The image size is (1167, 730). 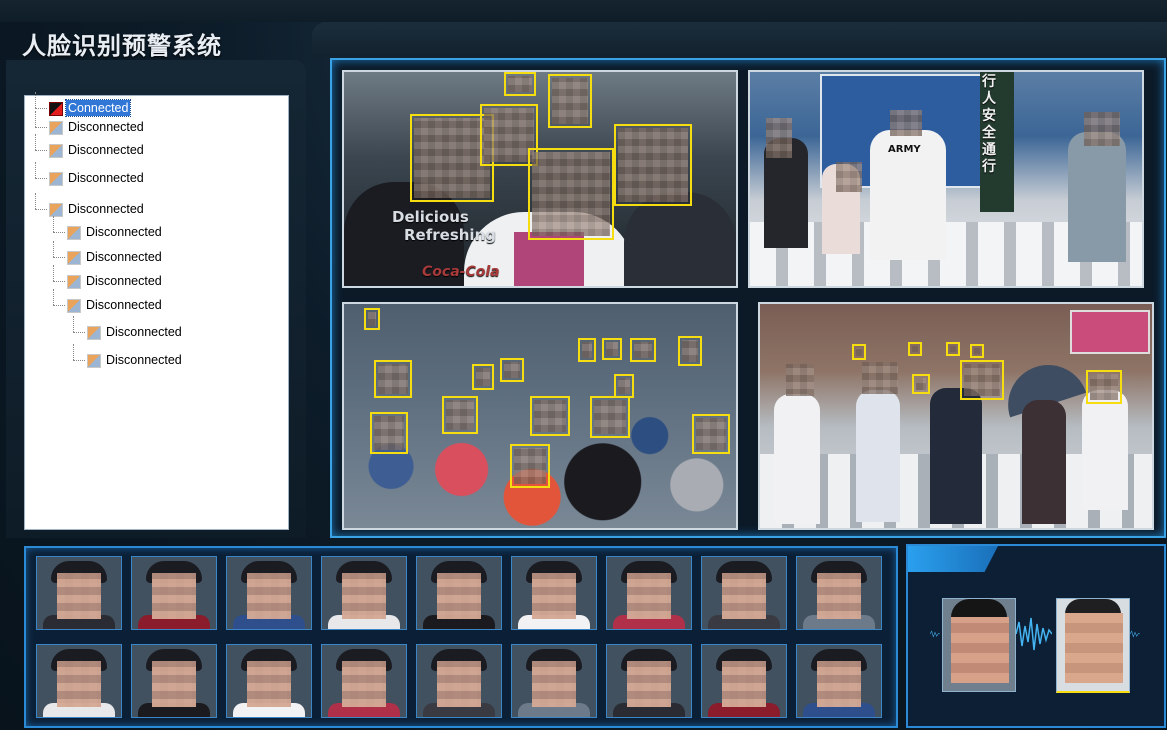 I want to click on app-title: 人脸识别预警系统, so click(x=122, y=46).